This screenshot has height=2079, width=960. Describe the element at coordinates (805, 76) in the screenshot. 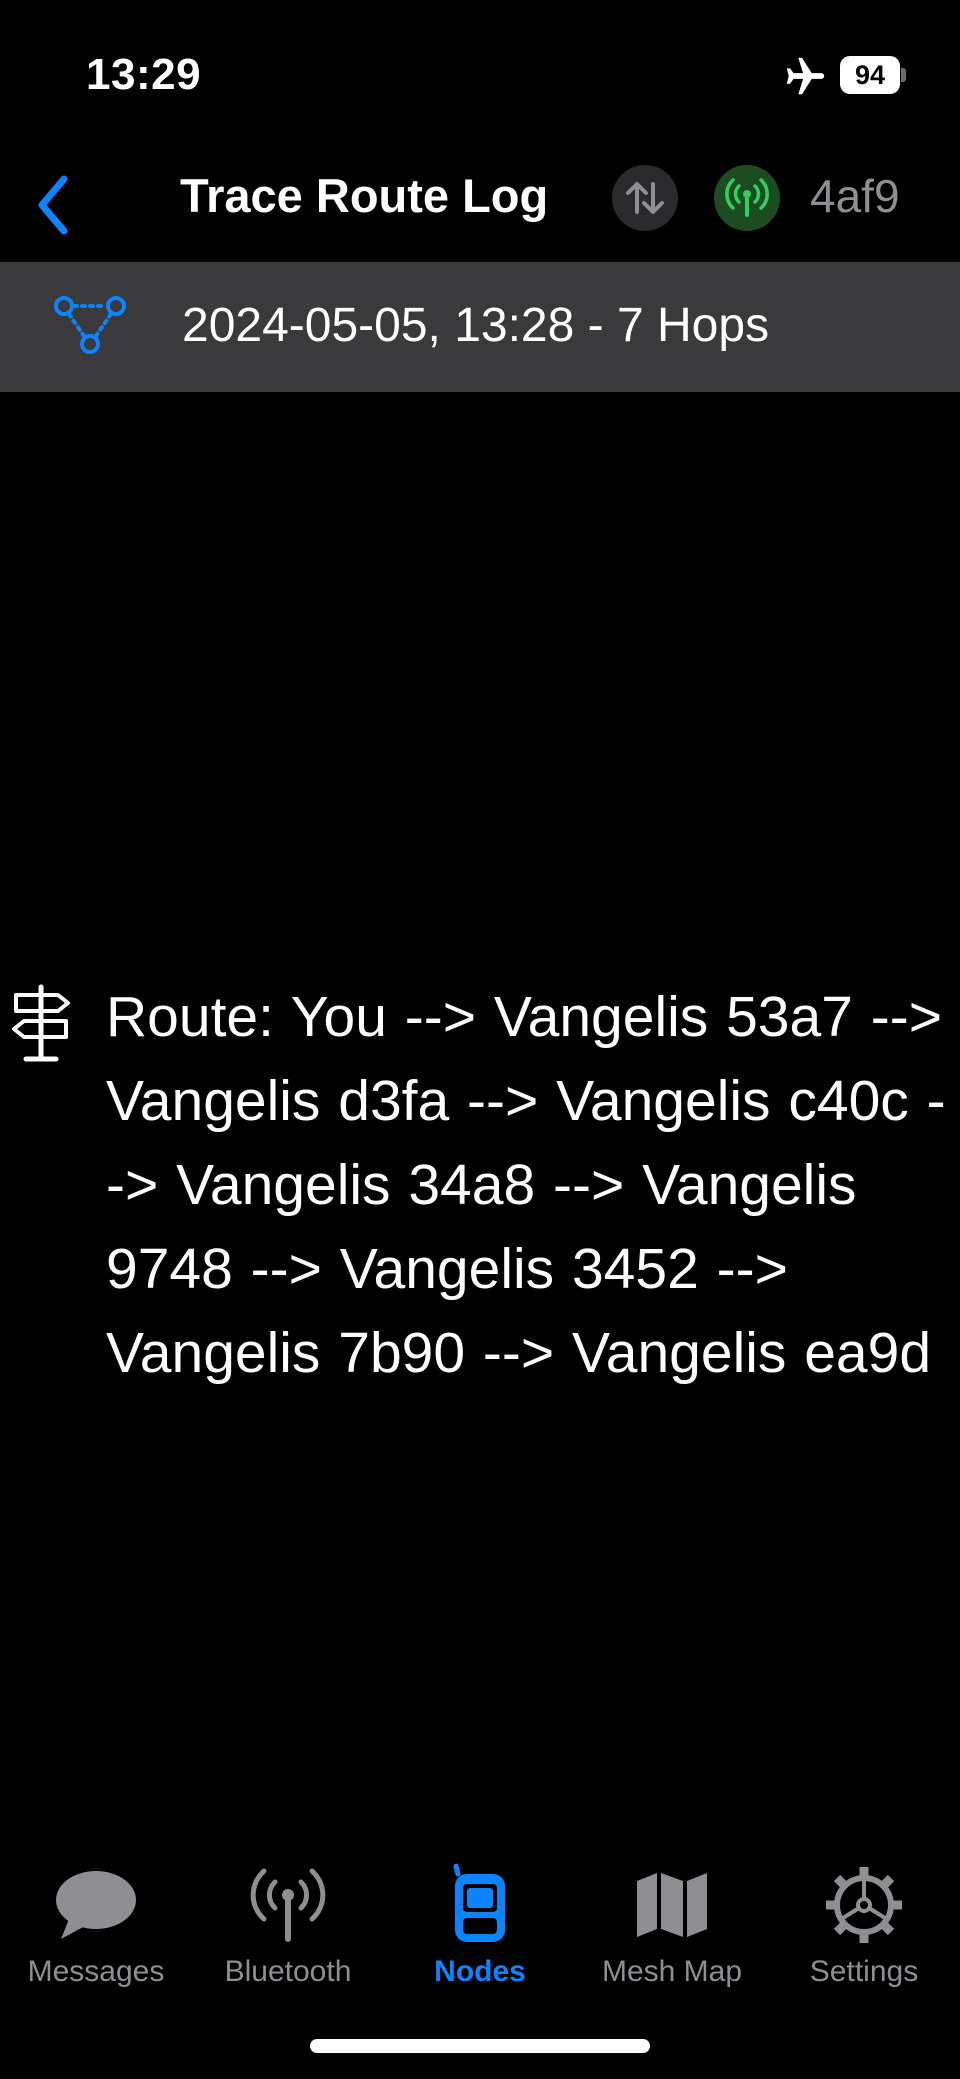

I see `airplane-icon` at that location.